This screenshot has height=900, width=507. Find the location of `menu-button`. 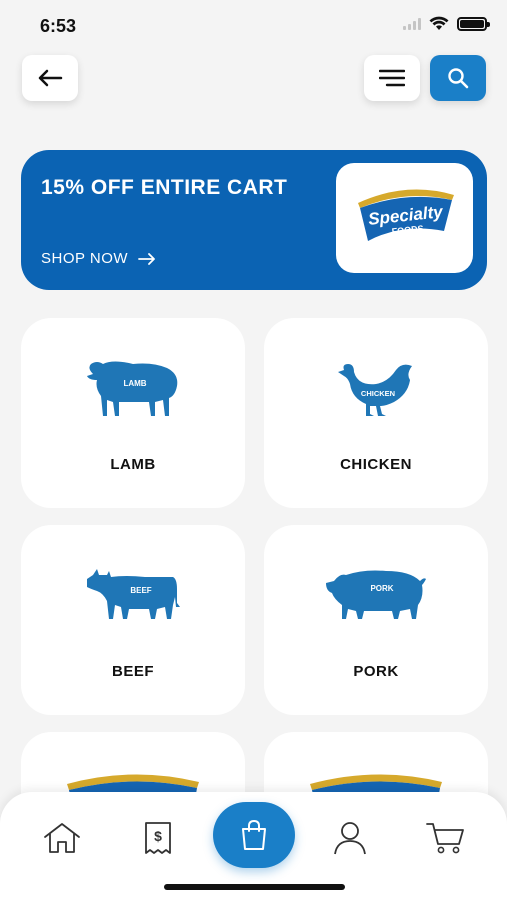

menu-button is located at coordinates (392, 78).